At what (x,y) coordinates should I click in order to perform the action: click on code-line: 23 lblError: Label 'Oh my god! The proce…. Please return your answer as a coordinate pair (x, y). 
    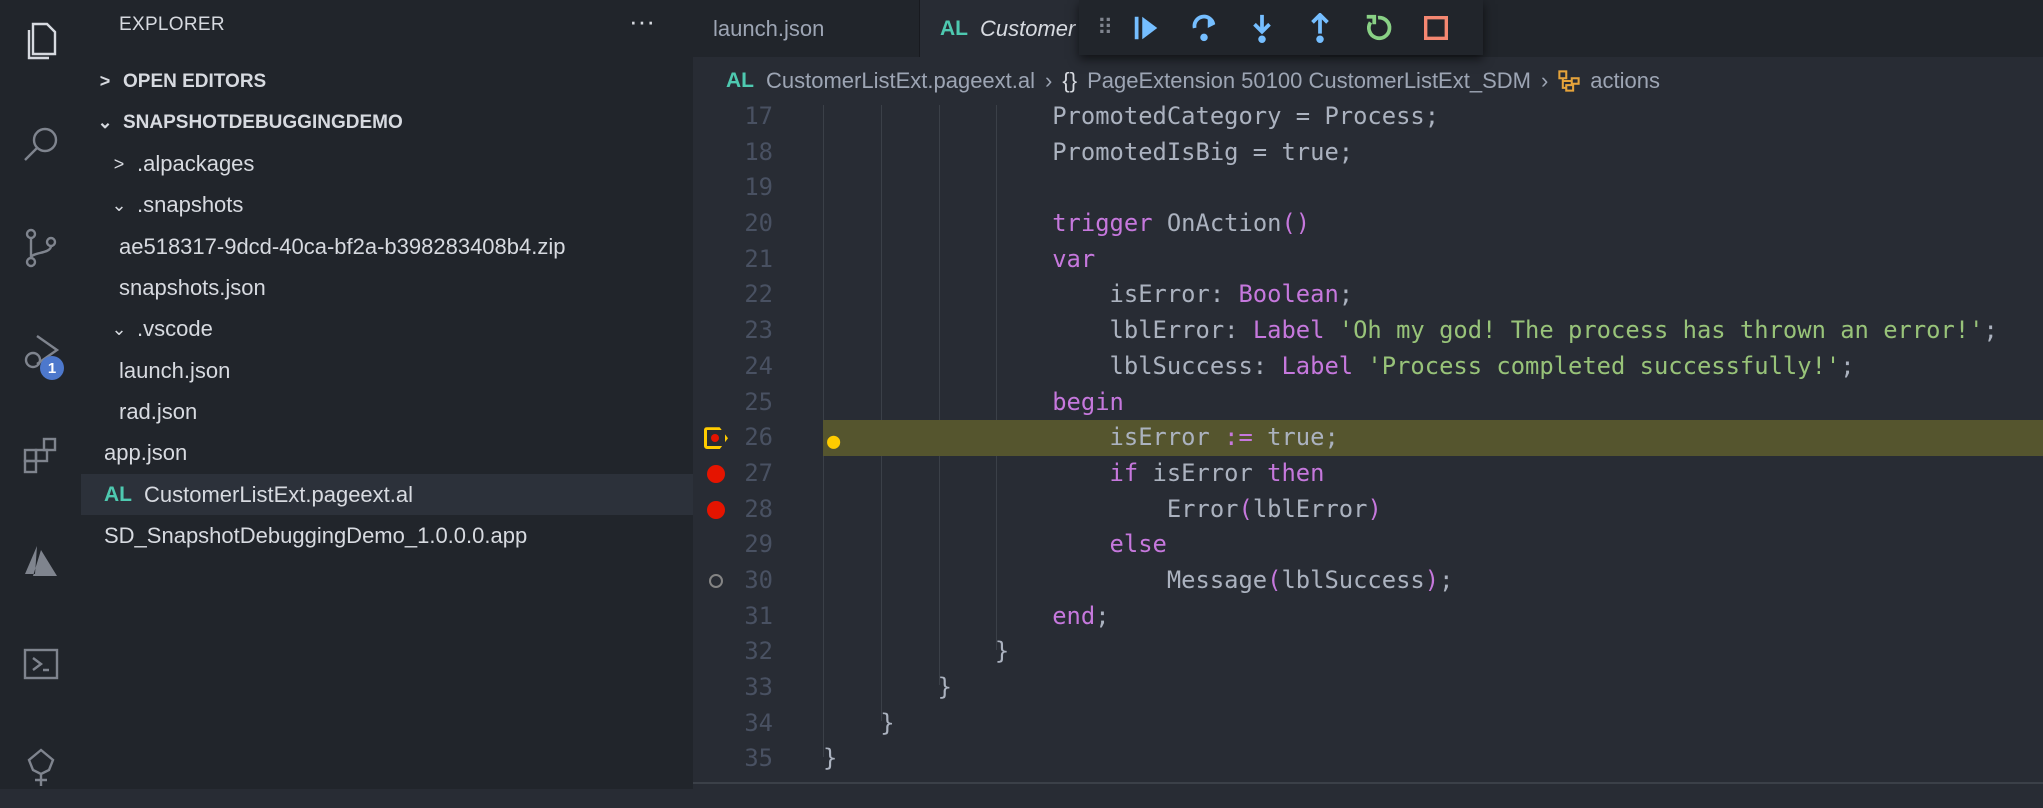
    Looking at the image, I should click on (1368, 331).